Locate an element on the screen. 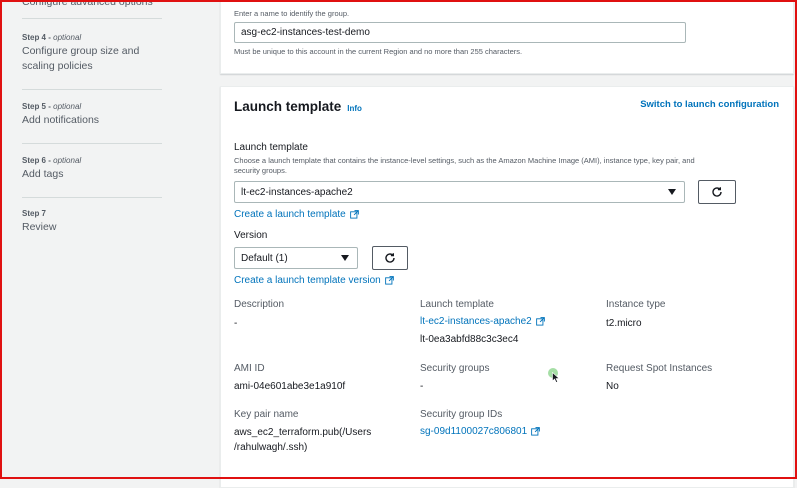  launch-template-field-label: Launch template is located at coordinates (271, 147).